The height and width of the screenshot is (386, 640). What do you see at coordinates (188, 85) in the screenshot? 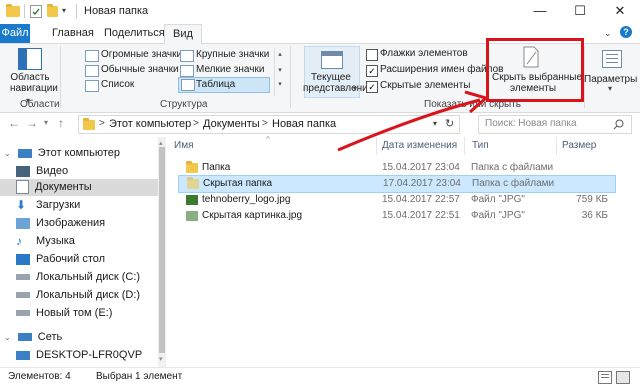
I see `table-icon` at bounding box center [188, 85].